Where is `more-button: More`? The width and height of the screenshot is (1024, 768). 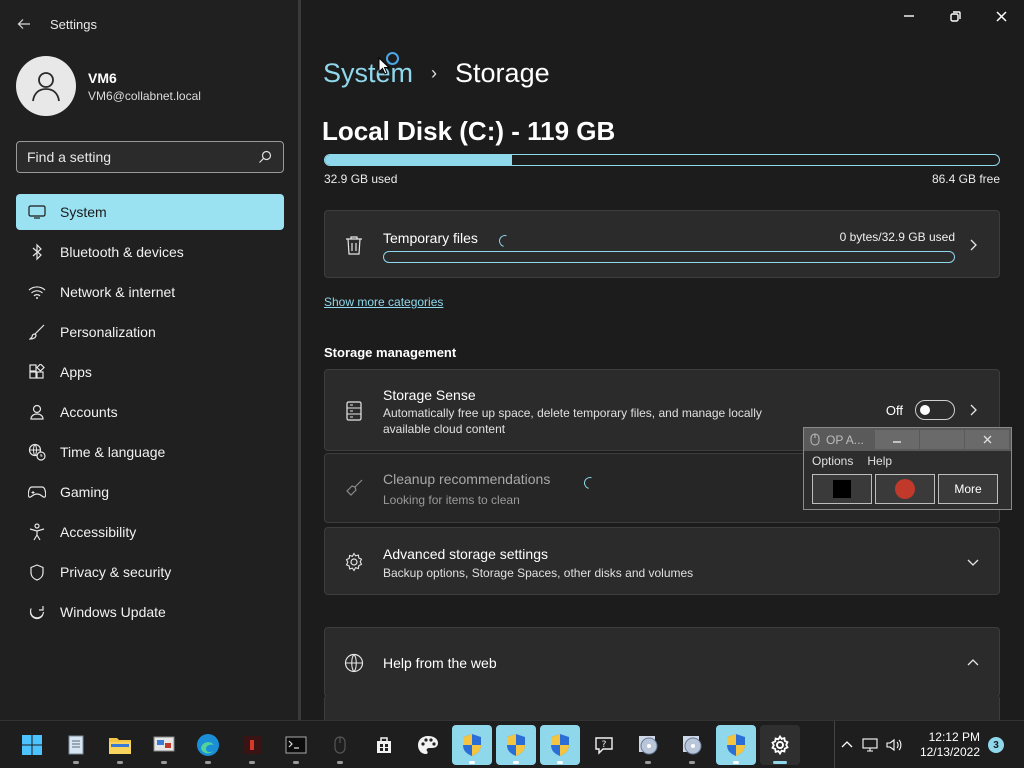
more-button: More is located at coordinates (968, 489).